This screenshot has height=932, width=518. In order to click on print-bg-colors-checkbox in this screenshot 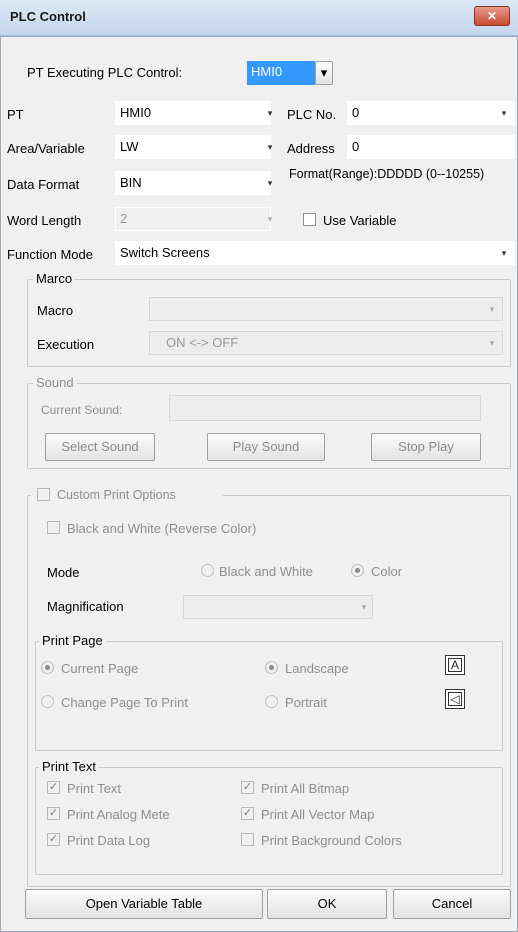, I will do `click(247, 839)`.